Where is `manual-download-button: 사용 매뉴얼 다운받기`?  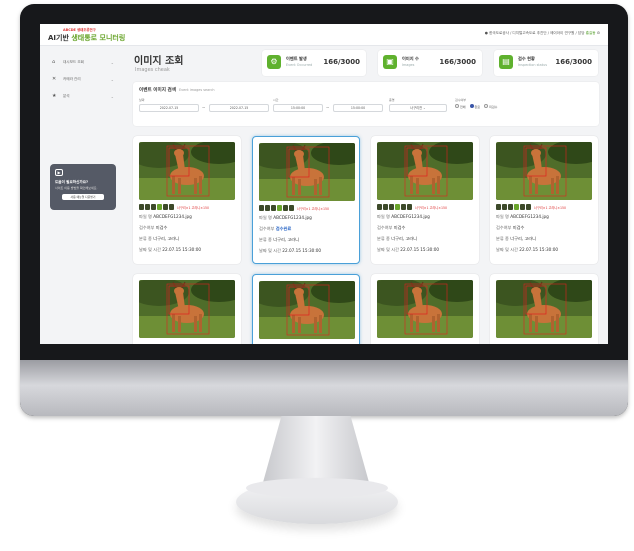 manual-download-button: 사용 매뉴얼 다운받기 is located at coordinates (83, 197).